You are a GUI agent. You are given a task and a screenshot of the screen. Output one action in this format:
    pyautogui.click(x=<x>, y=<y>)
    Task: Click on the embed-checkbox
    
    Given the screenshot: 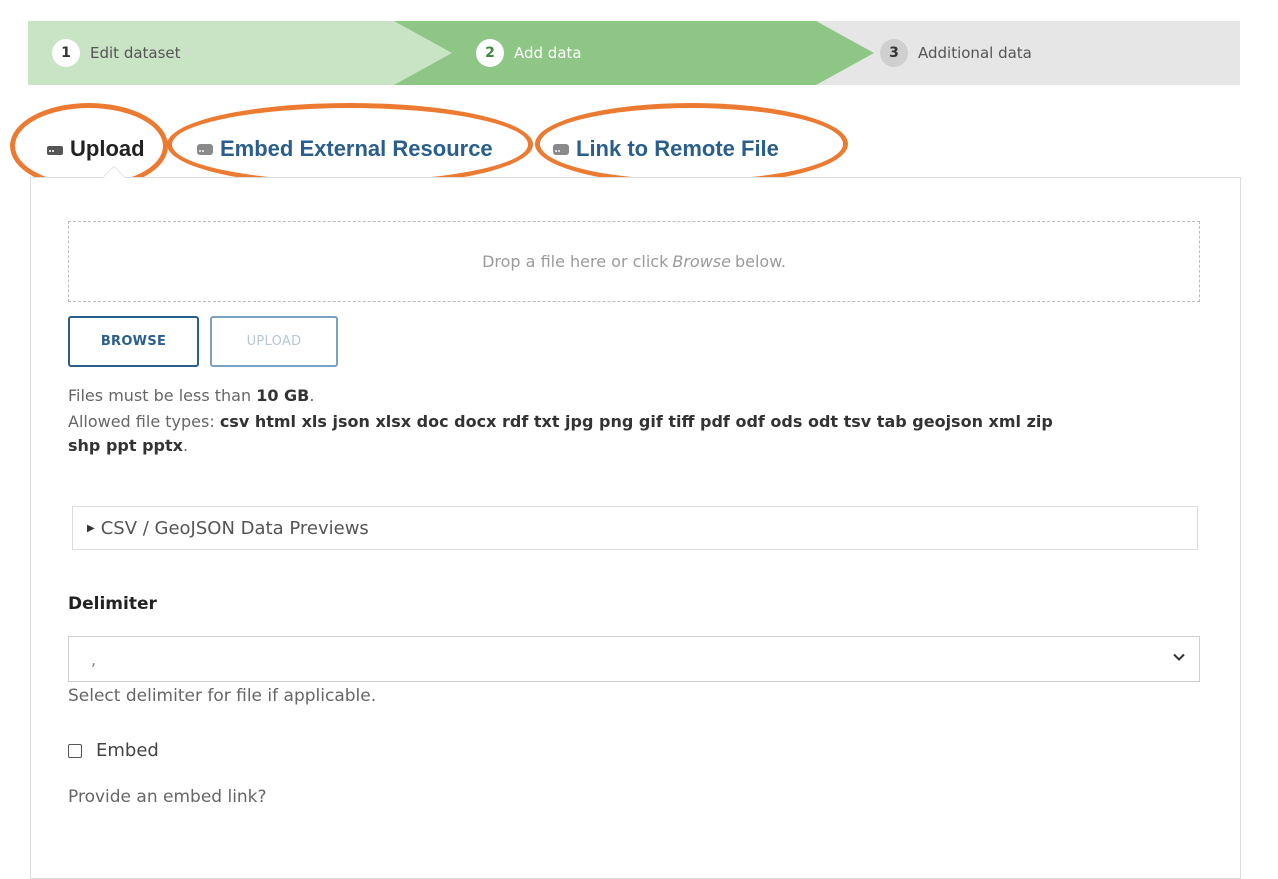 What is the action you would take?
    pyautogui.click(x=75, y=750)
    